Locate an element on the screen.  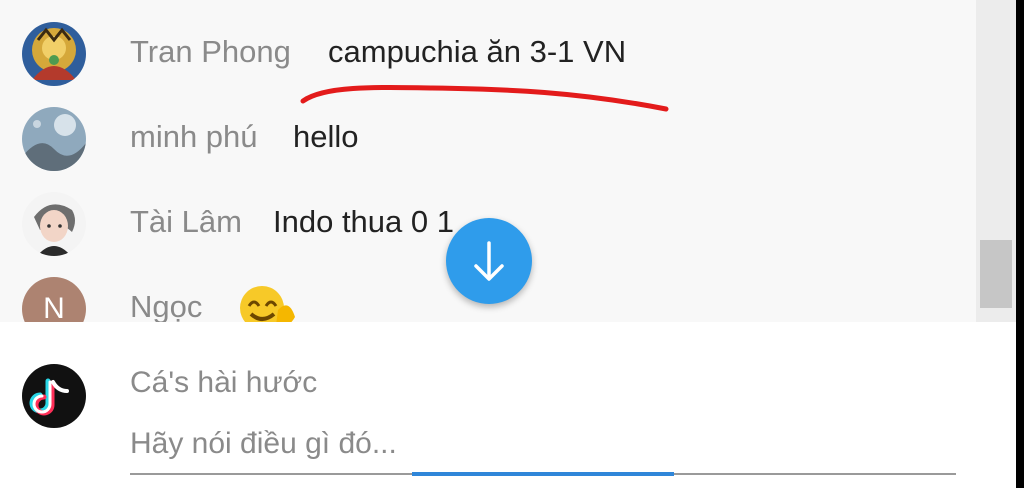
chat-username: Ngọc is located at coordinates (166, 305).